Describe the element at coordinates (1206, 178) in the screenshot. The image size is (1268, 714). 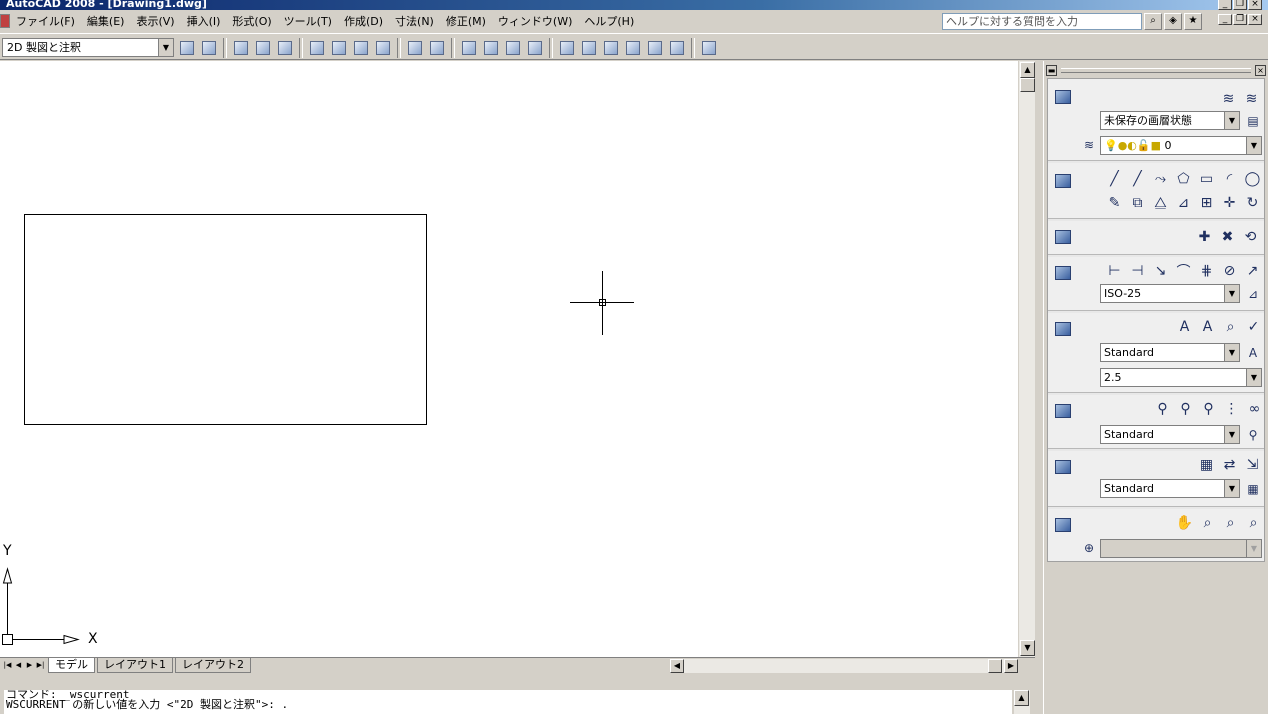
I see `rectangle-icon: ▭` at that location.